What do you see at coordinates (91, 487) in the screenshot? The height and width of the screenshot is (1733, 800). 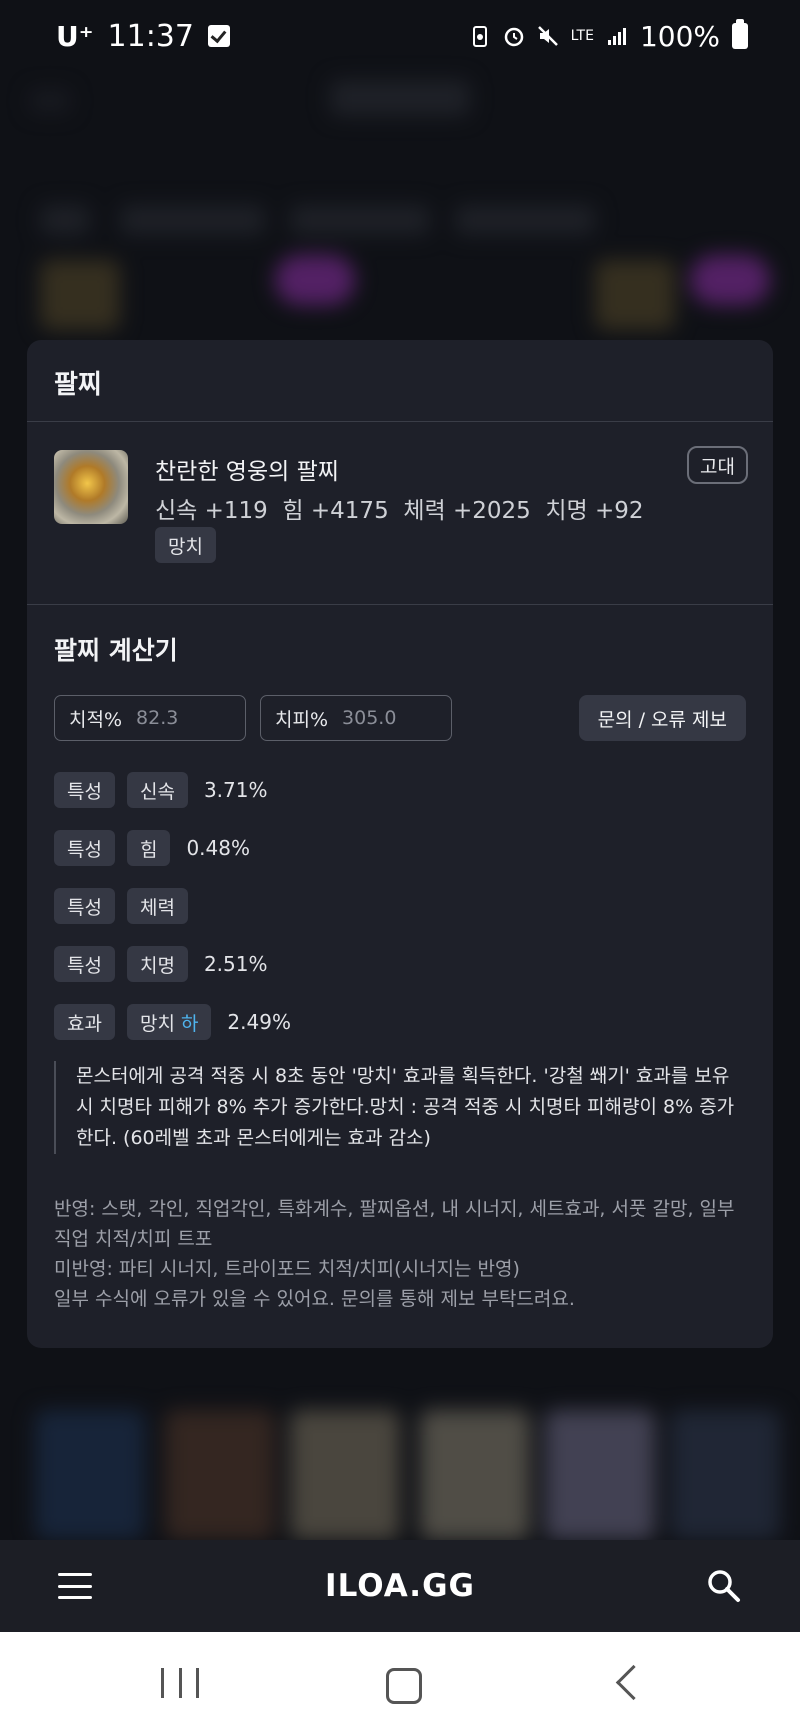 I see `bracelet-item-icon` at bounding box center [91, 487].